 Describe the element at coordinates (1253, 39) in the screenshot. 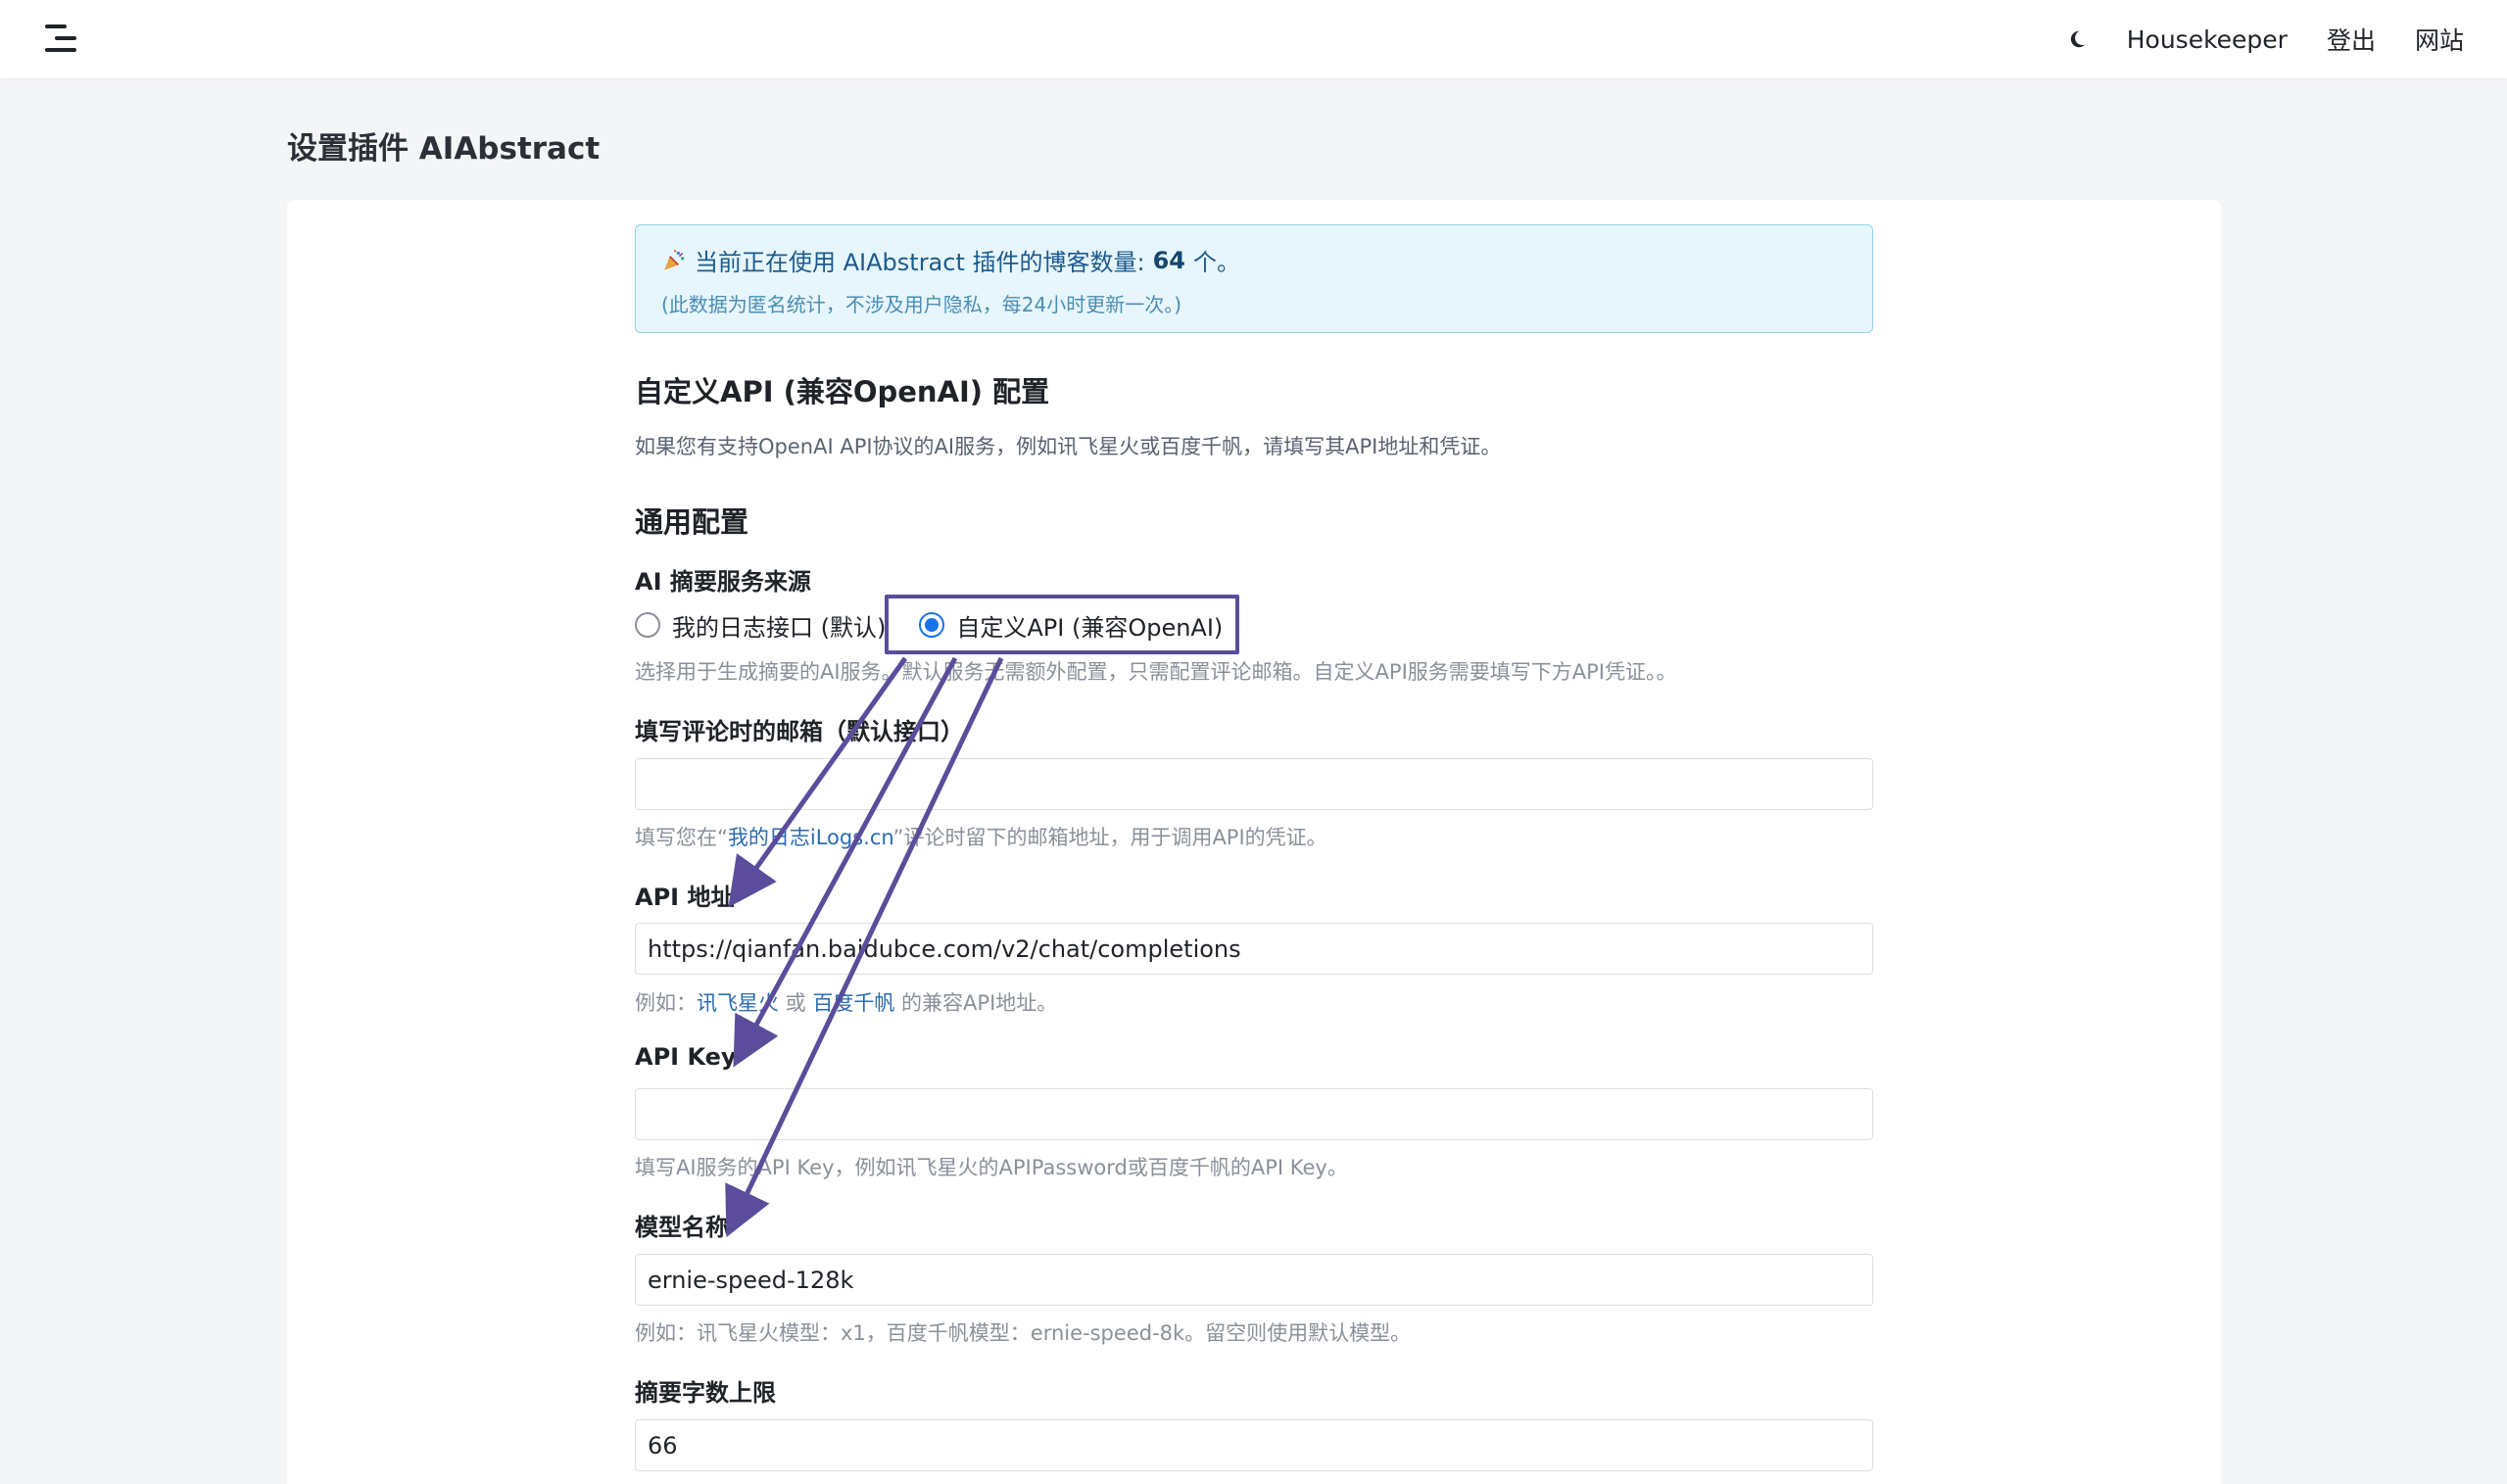

I see `top-navbar: Housekeeper 登出 网站` at that location.